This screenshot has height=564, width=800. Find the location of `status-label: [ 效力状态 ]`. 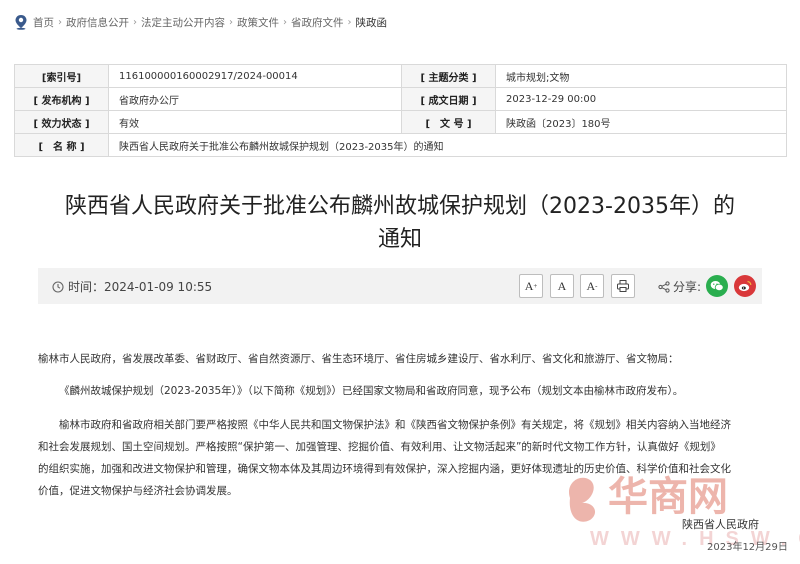

status-label: [ 效力状态 ] is located at coordinates (61, 122).